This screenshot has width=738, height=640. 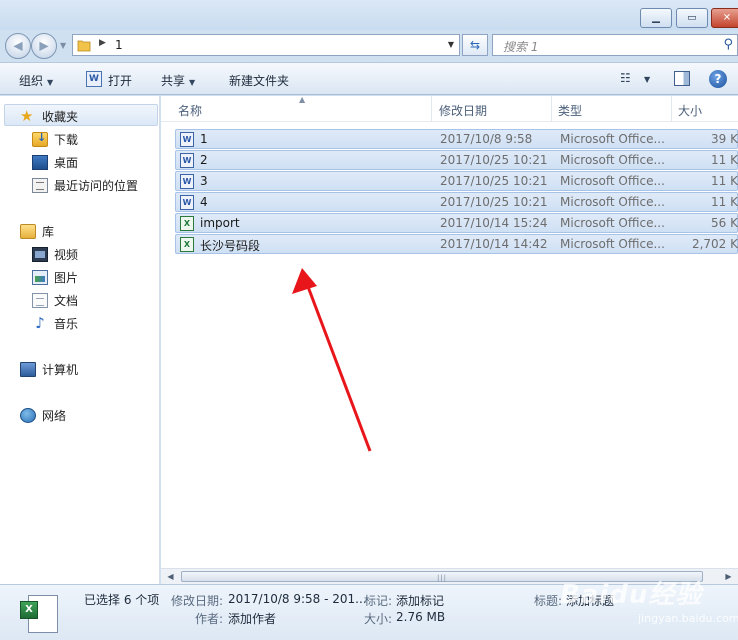 What do you see at coordinates (66, 139) in the screenshot?
I see `sidebar-item-label: 下载` at bounding box center [66, 139].